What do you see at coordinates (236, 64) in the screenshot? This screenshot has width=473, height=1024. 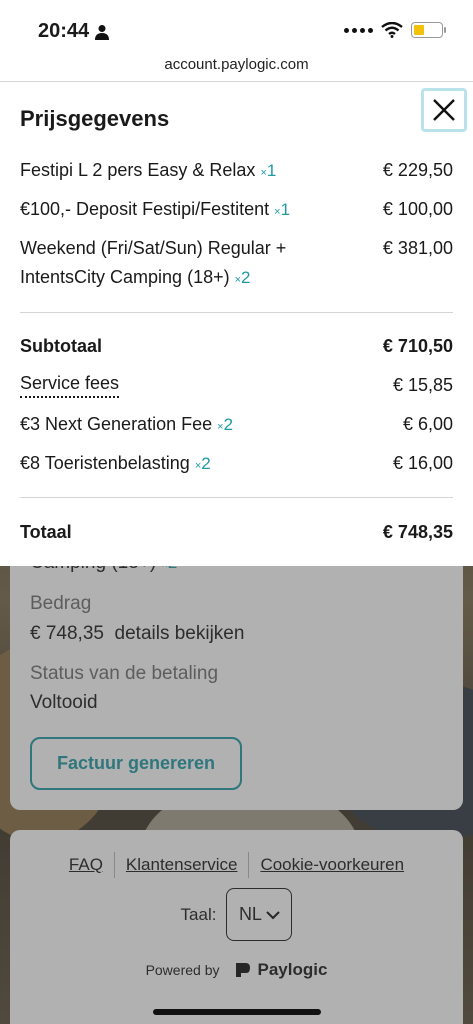 I see `url-bar: account.paylogic.com` at bounding box center [236, 64].